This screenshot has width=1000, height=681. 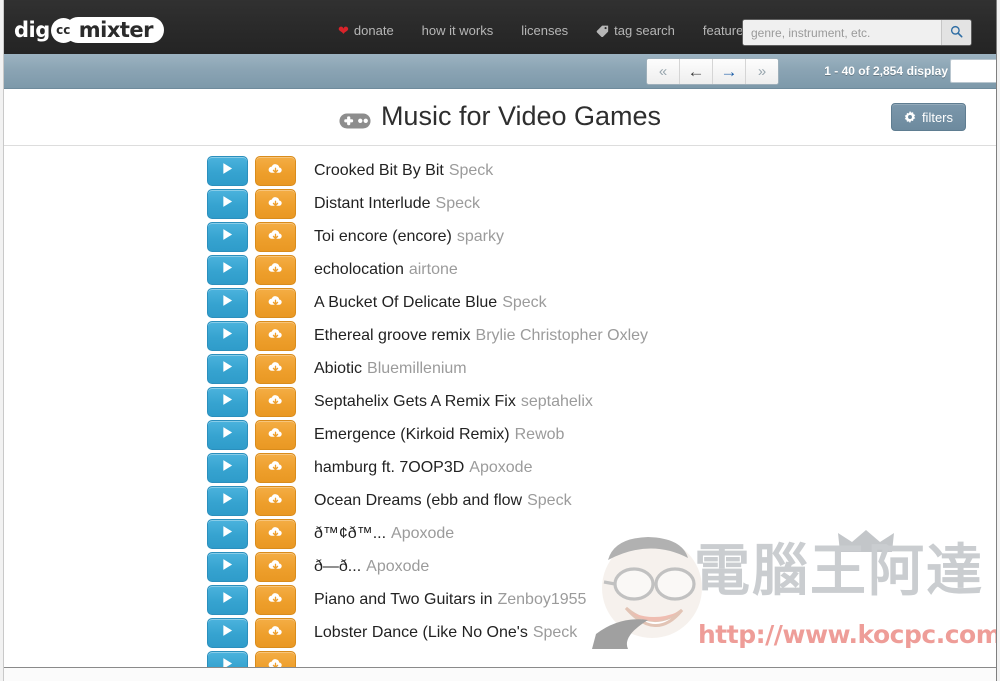 I want to click on first-page-button: «, so click(x=663, y=71).